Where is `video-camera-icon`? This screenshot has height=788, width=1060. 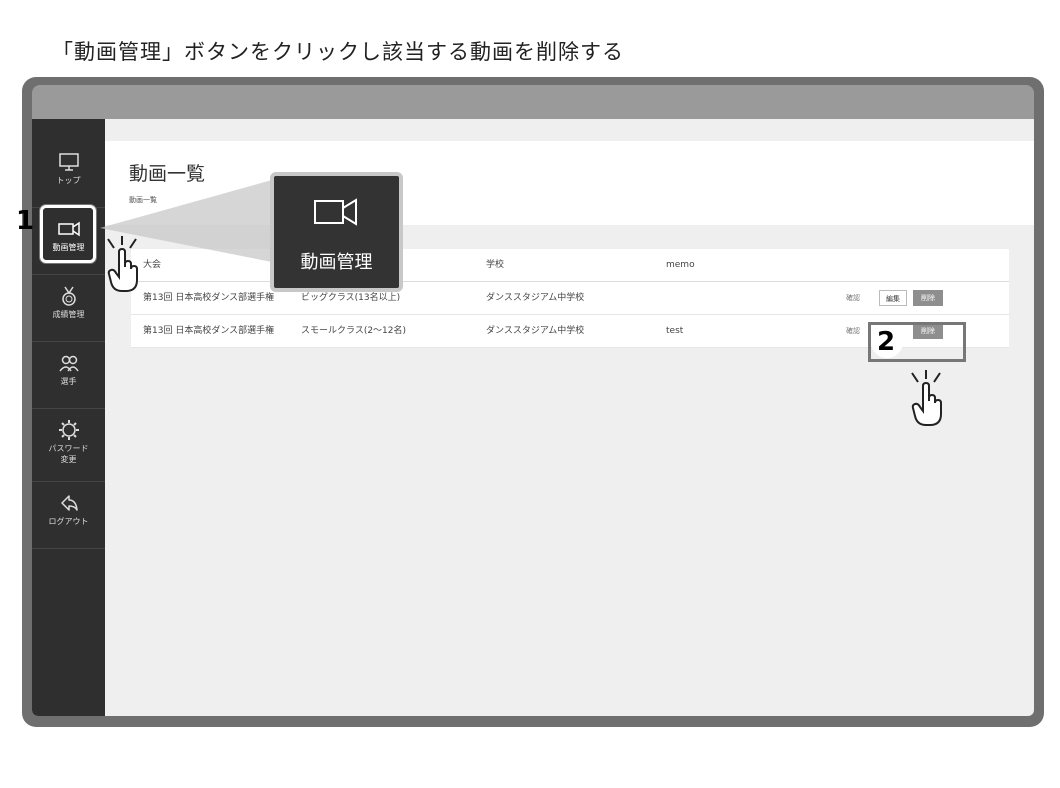
video-camera-icon is located at coordinates (335, 212).